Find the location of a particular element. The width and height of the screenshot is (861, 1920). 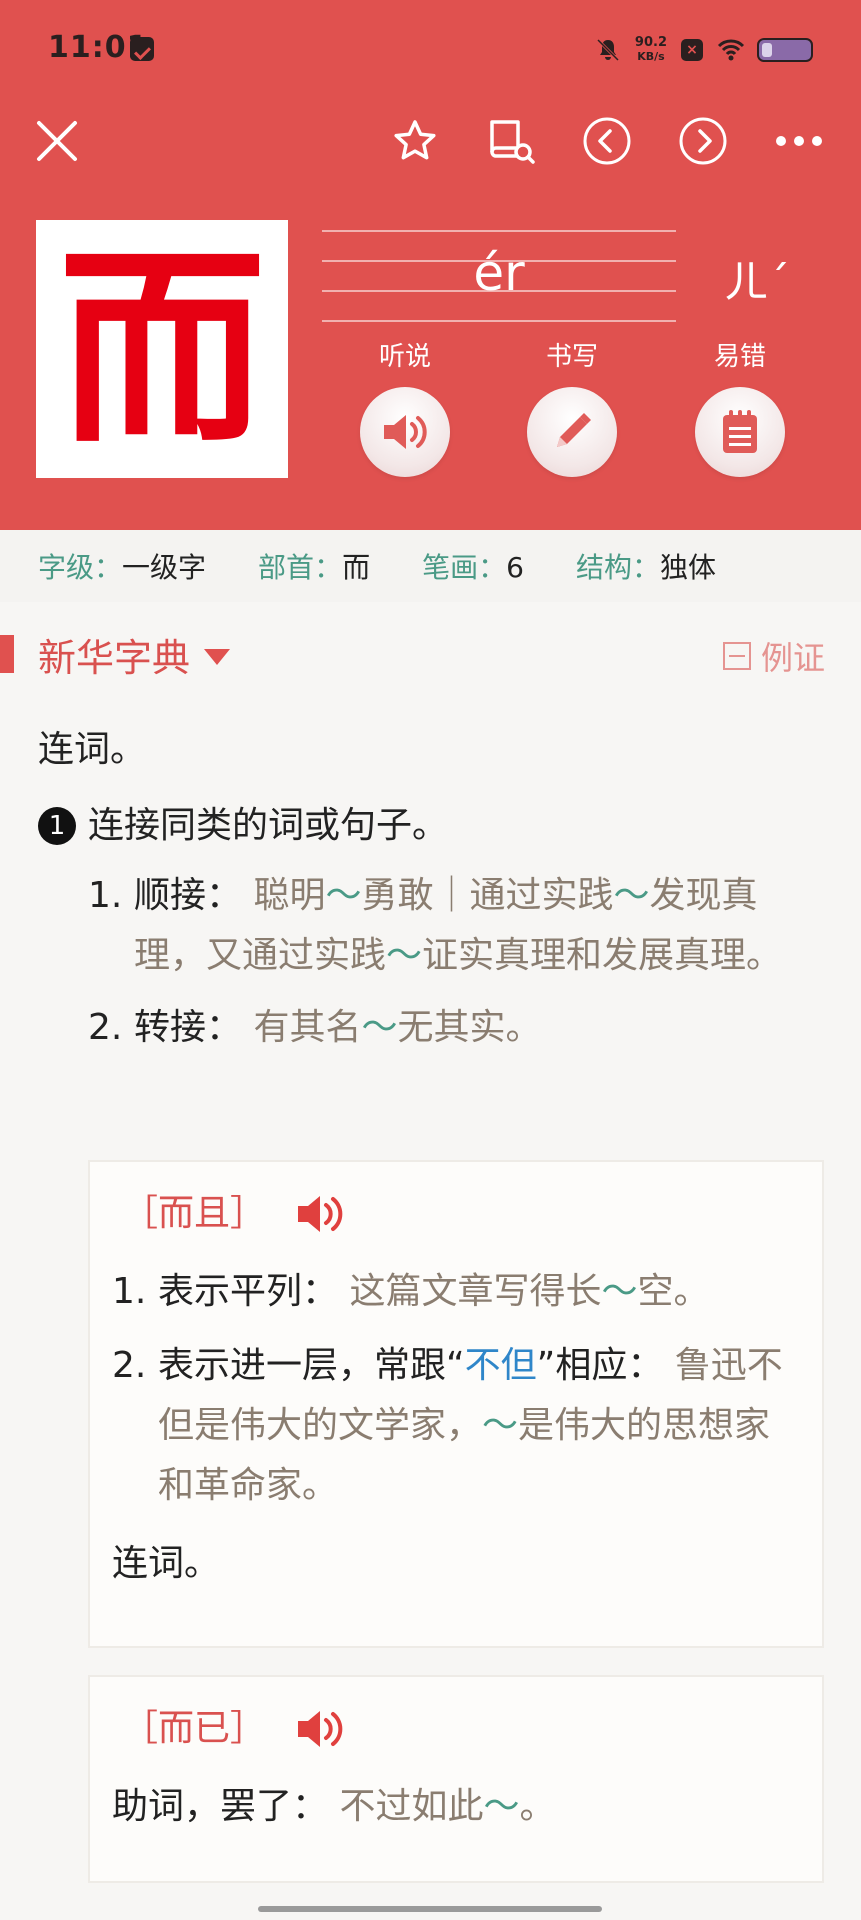

word-card-eryi: ［而已］ 助词，罢了： 不过如此～。 is located at coordinates (456, 1779).